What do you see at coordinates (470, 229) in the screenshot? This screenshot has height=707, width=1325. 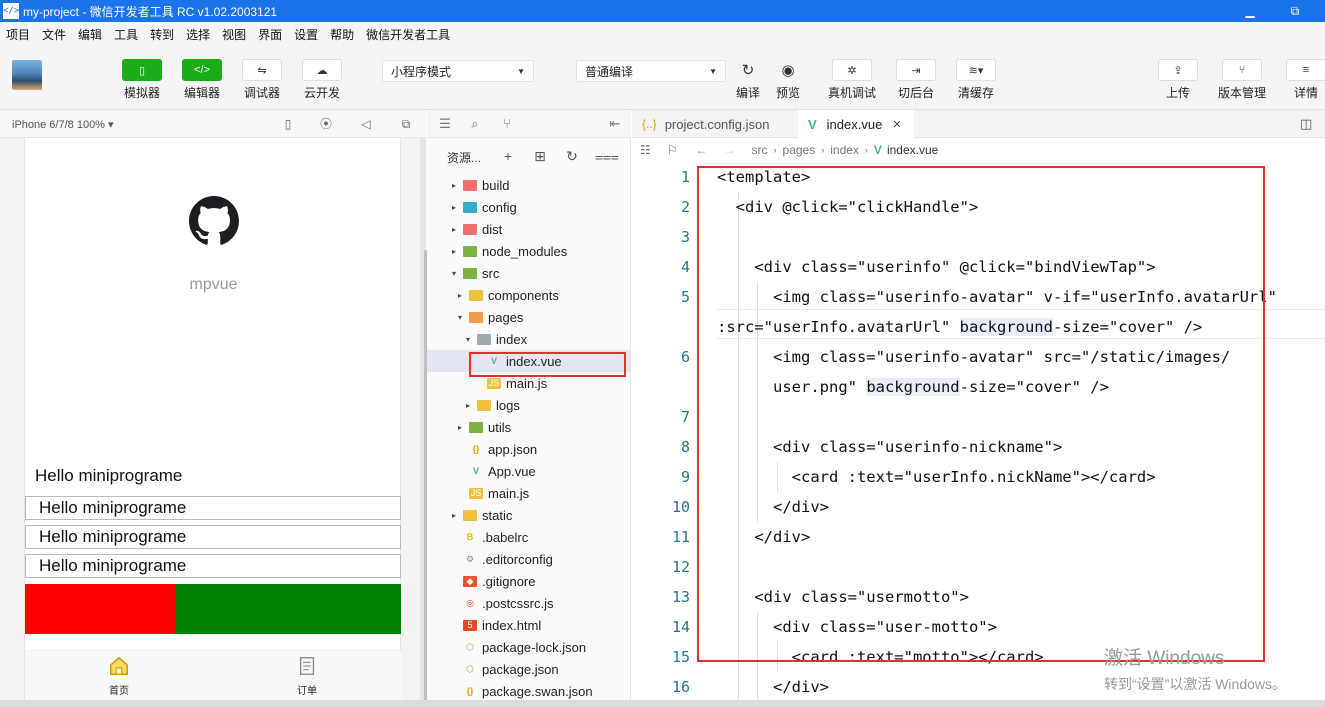 I see `folder-red-icon` at bounding box center [470, 229].